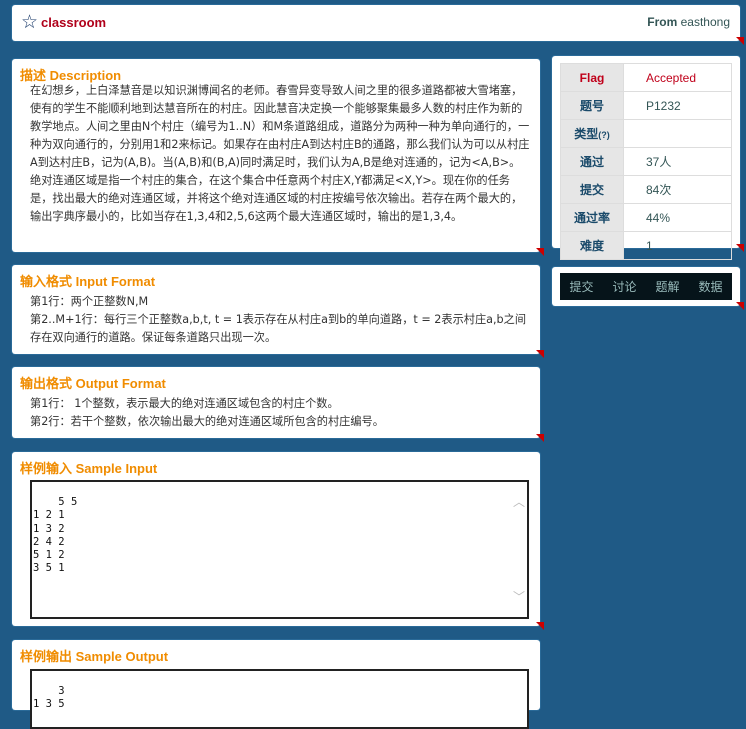 This screenshot has height=729, width=746. Describe the element at coordinates (94, 656) in the screenshot. I see `sample-output-title: 样例输出 Sample Output` at that location.